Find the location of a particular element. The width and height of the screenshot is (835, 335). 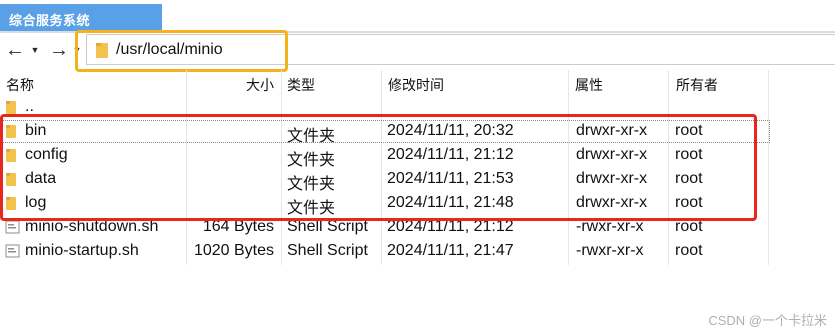

row-name: .. is located at coordinates (29, 106).